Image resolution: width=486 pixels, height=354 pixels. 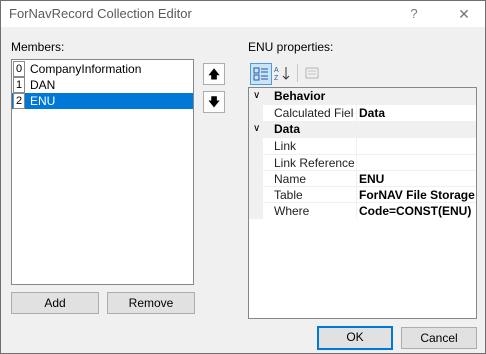 I want to click on member-item-enu: 2 ENU, so click(x=102, y=101).